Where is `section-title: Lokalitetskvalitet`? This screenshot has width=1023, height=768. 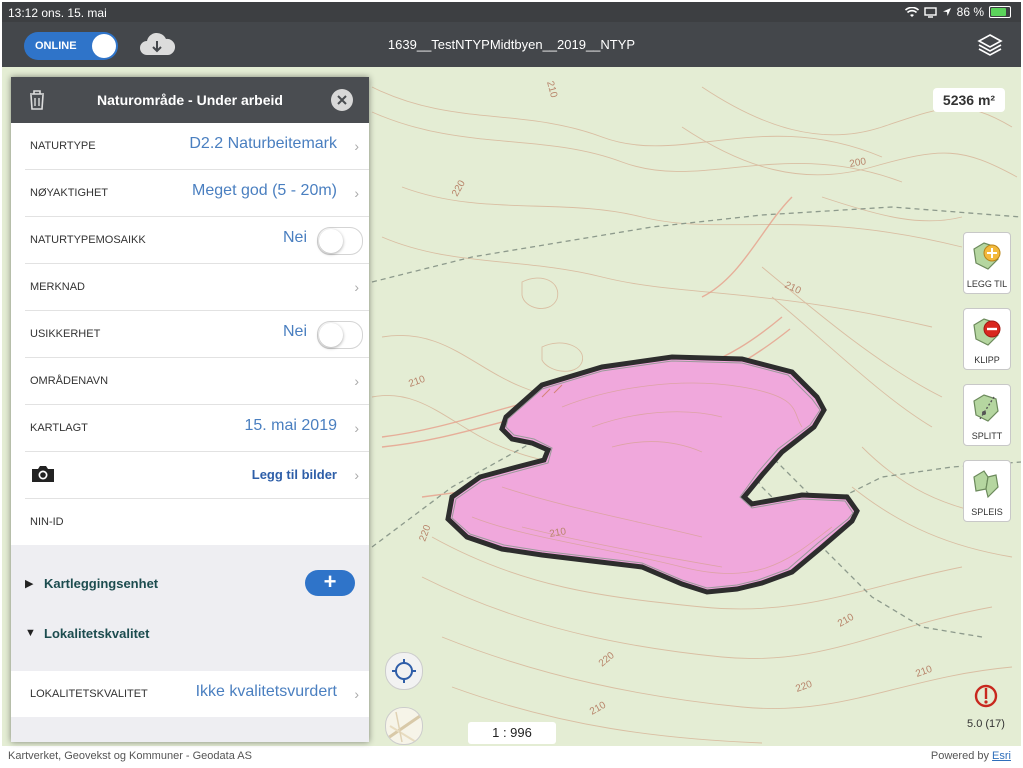
section-title: Lokalitetskvalitet is located at coordinates (97, 633).